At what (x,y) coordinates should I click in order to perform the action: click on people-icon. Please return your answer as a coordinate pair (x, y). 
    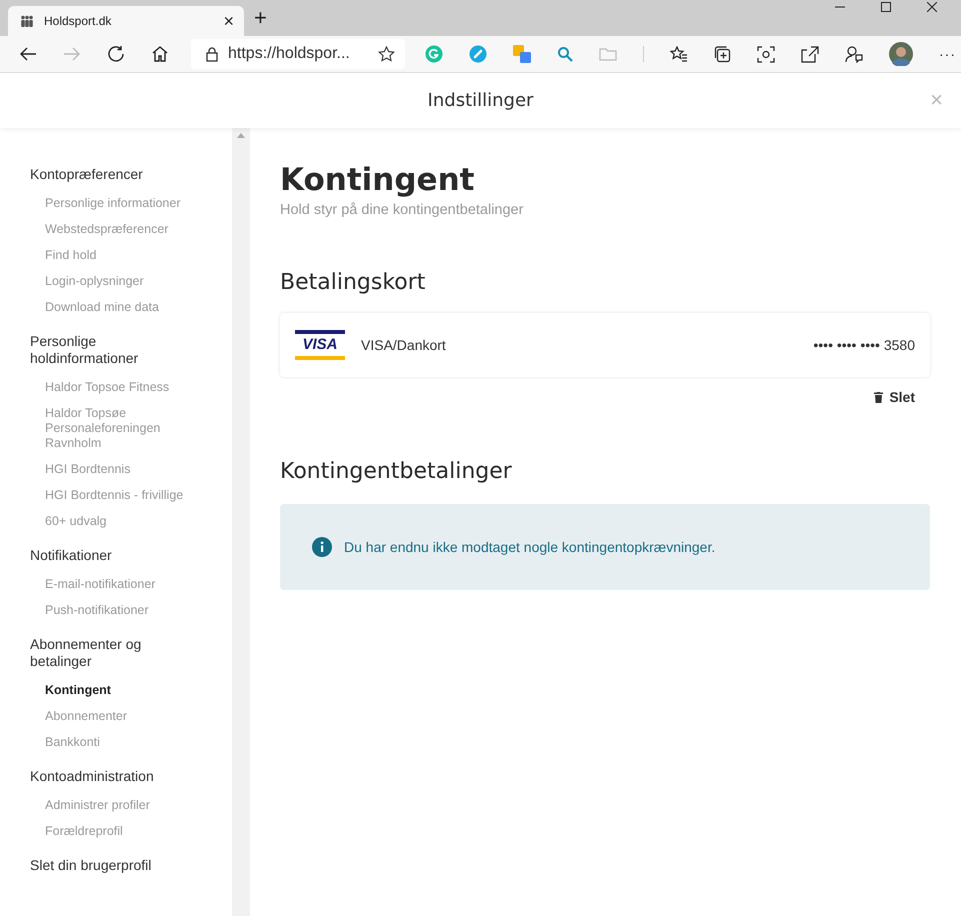
    Looking at the image, I should click on (27, 21).